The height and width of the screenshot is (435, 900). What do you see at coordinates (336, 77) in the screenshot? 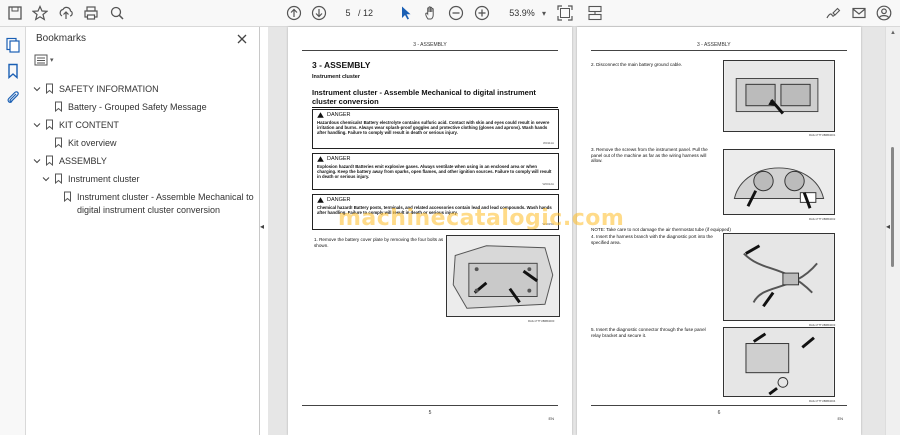
I see `subsection-title: Instrument cluster` at bounding box center [336, 77].